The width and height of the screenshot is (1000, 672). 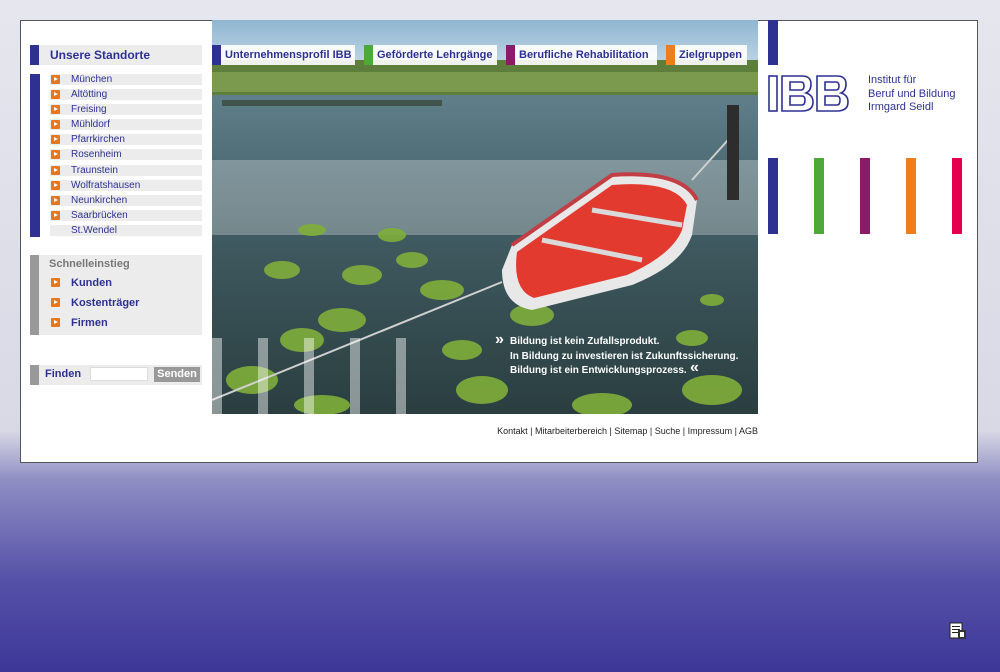 What do you see at coordinates (119, 374) in the screenshot?
I see `search-input` at bounding box center [119, 374].